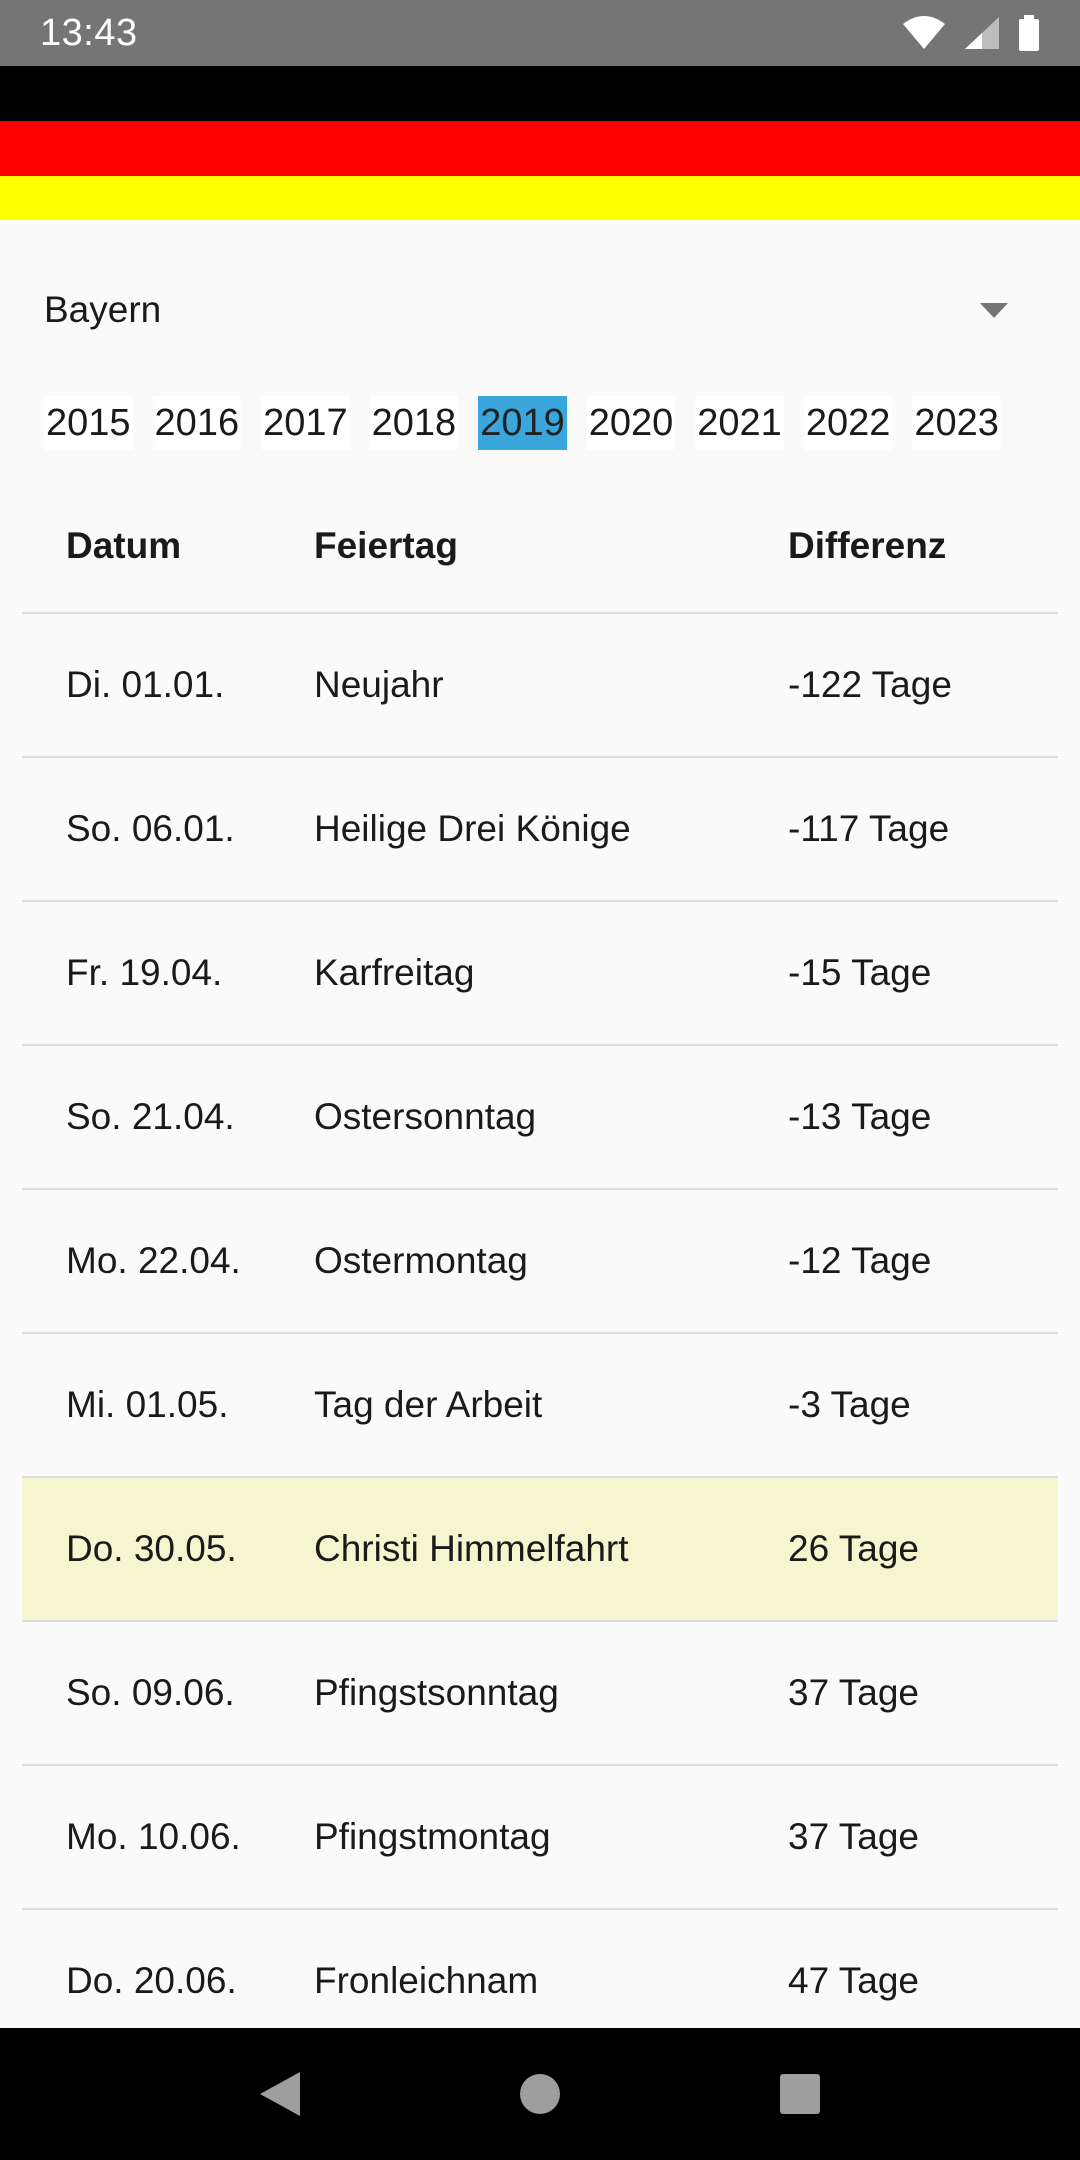 This screenshot has height=2160, width=1080. What do you see at coordinates (853, 1548) in the screenshot?
I see `row-difference: 26 Tage` at bounding box center [853, 1548].